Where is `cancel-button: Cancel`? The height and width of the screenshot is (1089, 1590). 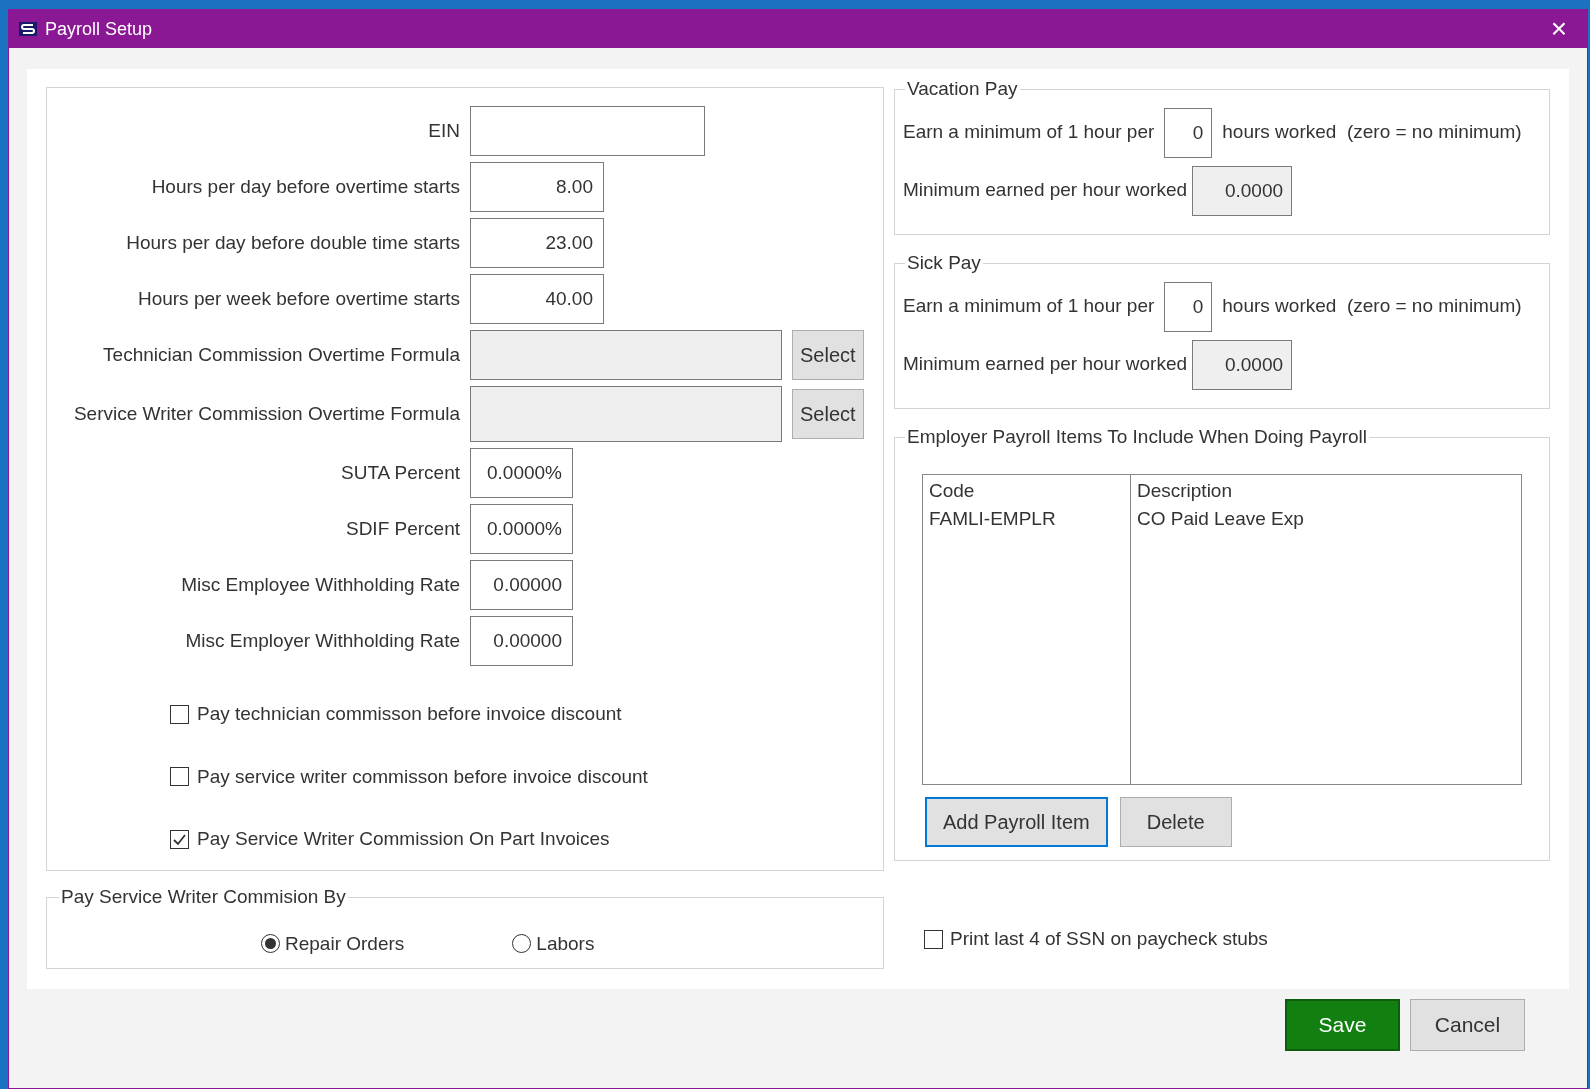 cancel-button: Cancel is located at coordinates (1467, 1025).